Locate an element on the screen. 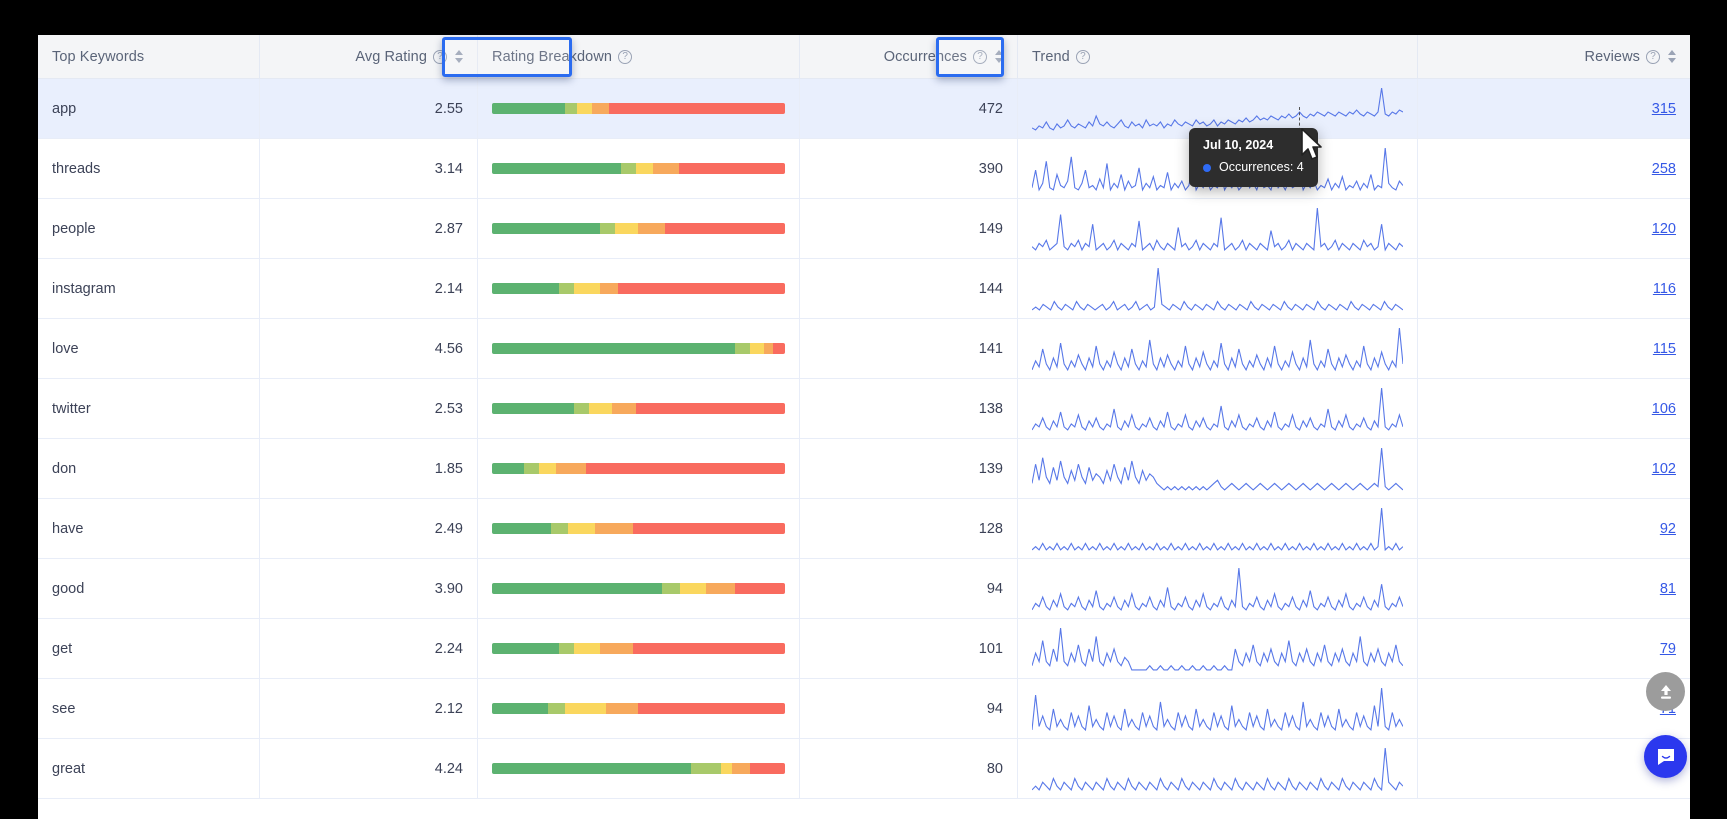 This screenshot has height=819, width=1727. cell-keyword: people is located at coordinates (149, 228).